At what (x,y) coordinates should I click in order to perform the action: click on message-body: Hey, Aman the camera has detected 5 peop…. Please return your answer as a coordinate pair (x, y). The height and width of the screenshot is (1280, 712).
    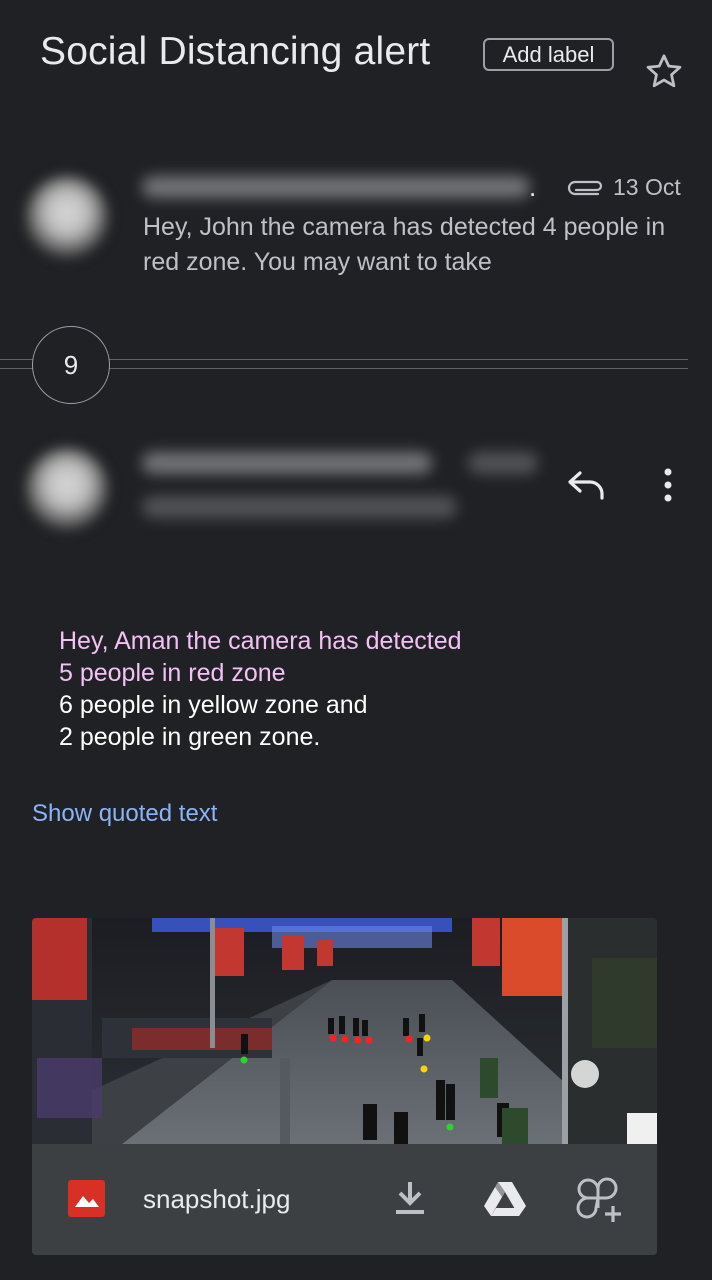
    Looking at the image, I should click on (260, 689).